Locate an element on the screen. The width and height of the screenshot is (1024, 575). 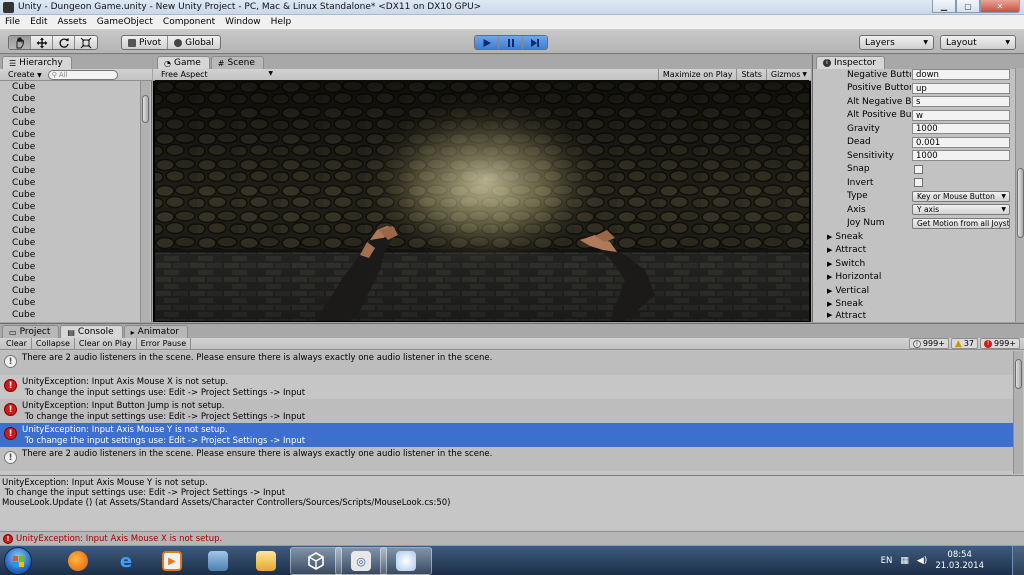
tab-console: ▤ Console is located at coordinates (91, 331).